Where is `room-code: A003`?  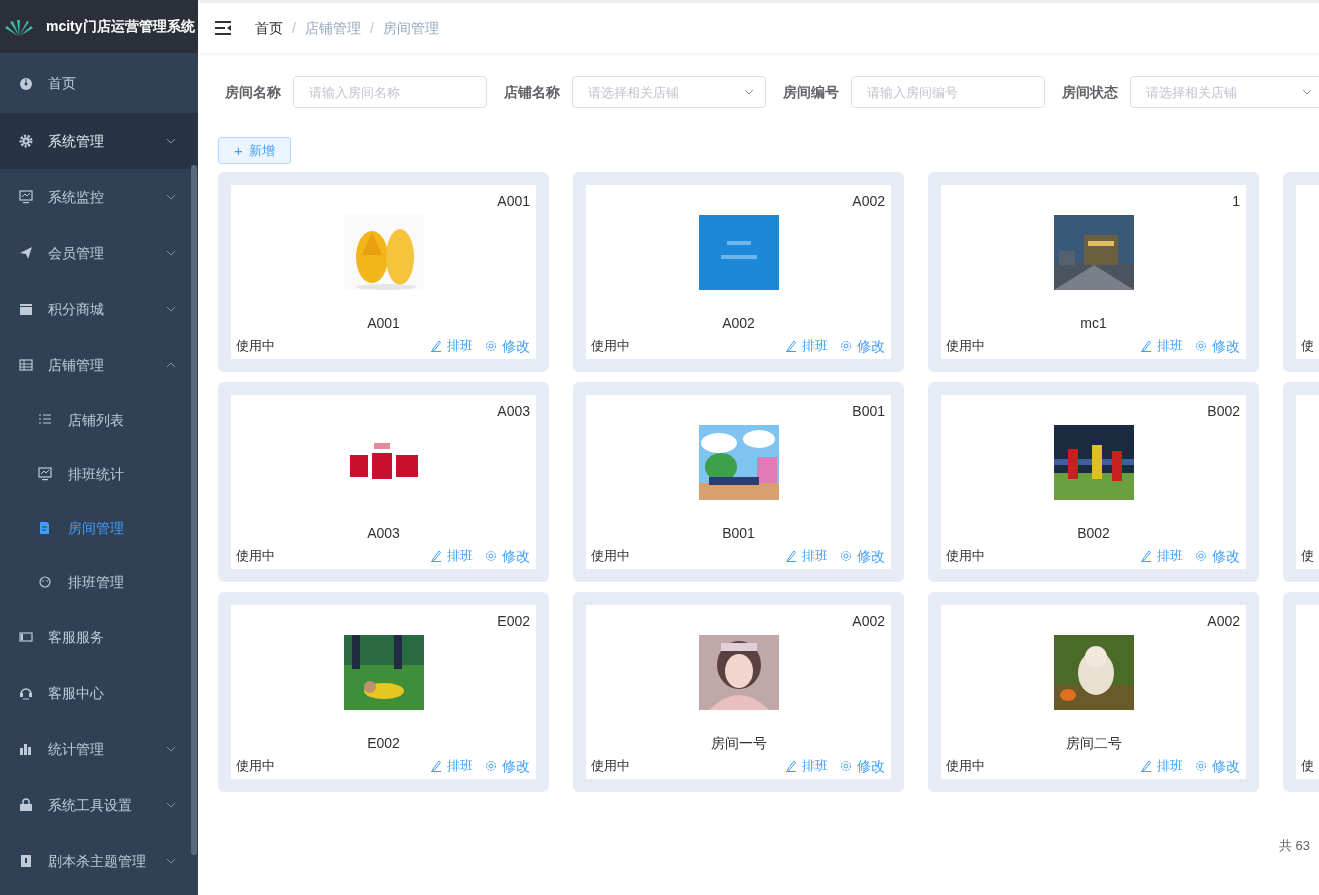 room-code: A003 is located at coordinates (513, 411).